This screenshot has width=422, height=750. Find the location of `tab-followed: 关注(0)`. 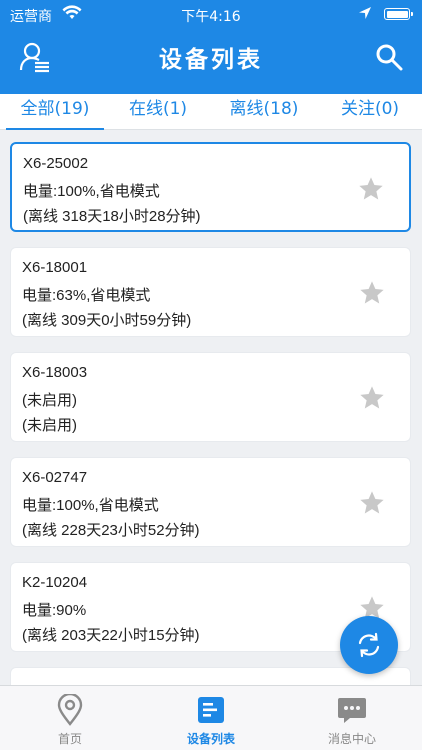

tab-followed: 关注(0) is located at coordinates (370, 112).